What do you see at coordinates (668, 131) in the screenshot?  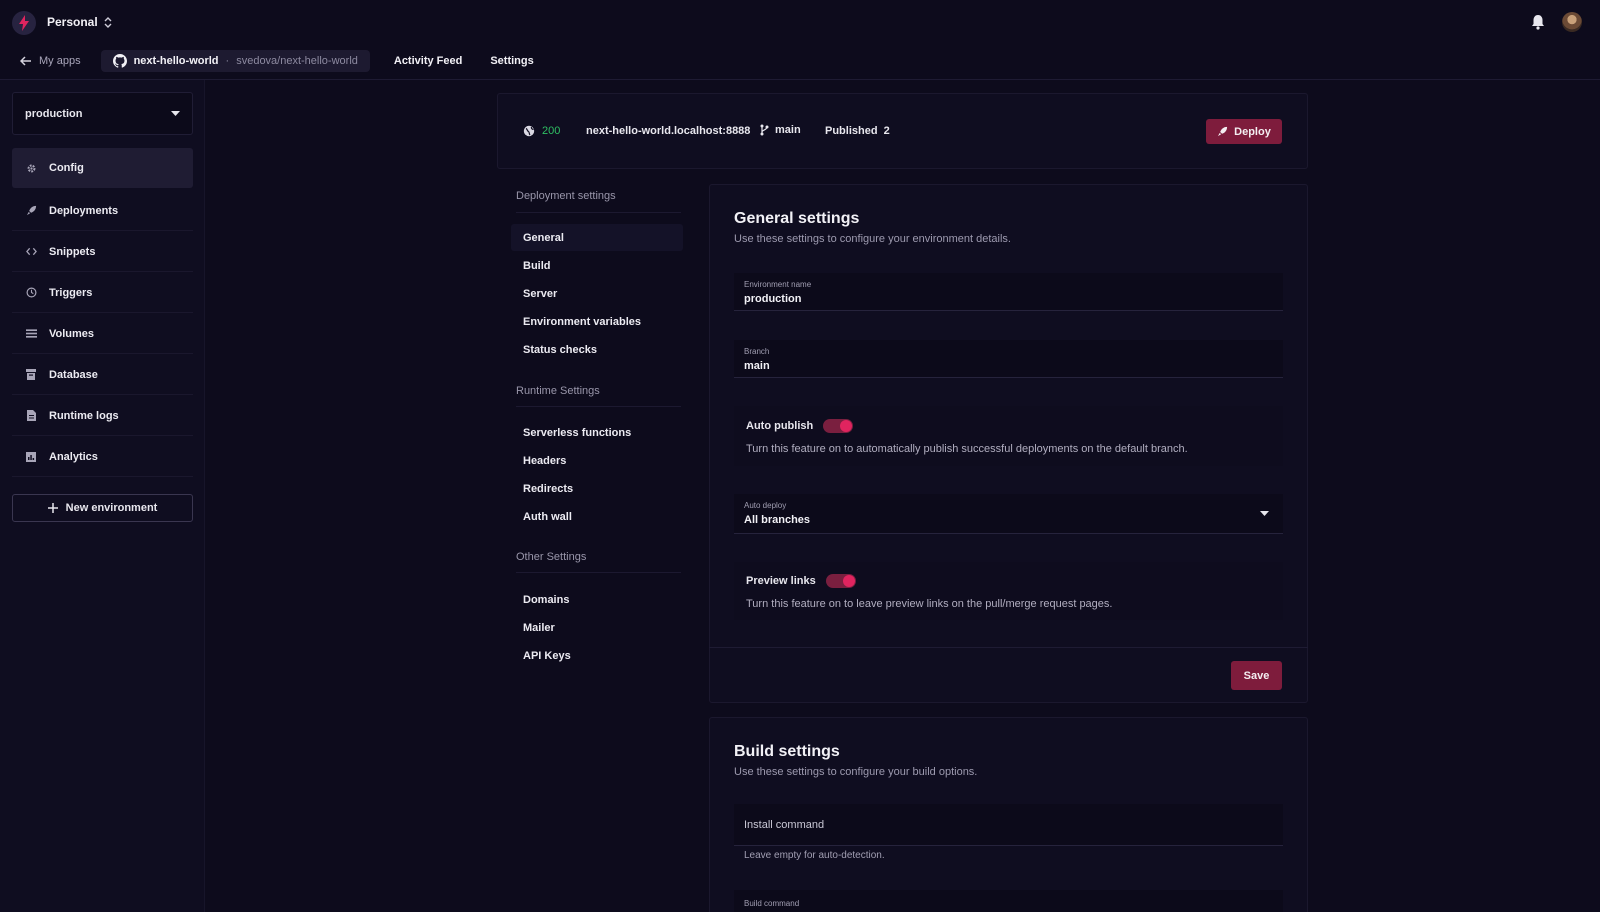 I see `deployment-host-link: next-hello-world.localhost:8888` at bounding box center [668, 131].